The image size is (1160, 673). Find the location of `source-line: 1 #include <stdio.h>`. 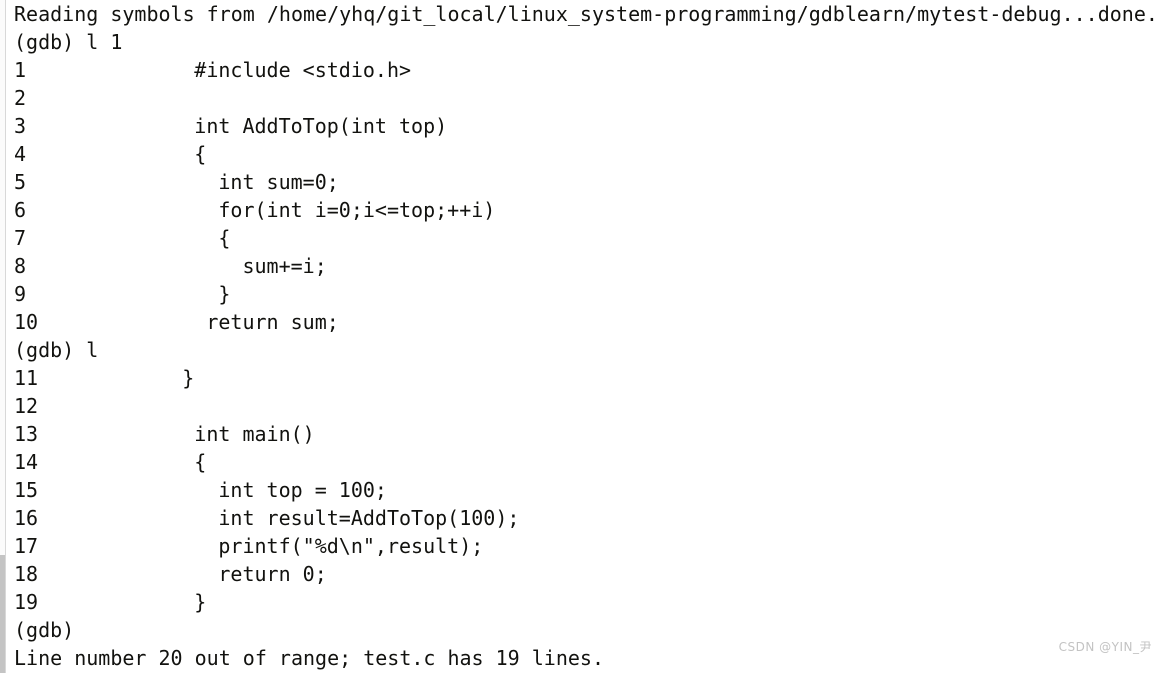

source-line: 1 #include <stdio.h> is located at coordinates (587, 70).